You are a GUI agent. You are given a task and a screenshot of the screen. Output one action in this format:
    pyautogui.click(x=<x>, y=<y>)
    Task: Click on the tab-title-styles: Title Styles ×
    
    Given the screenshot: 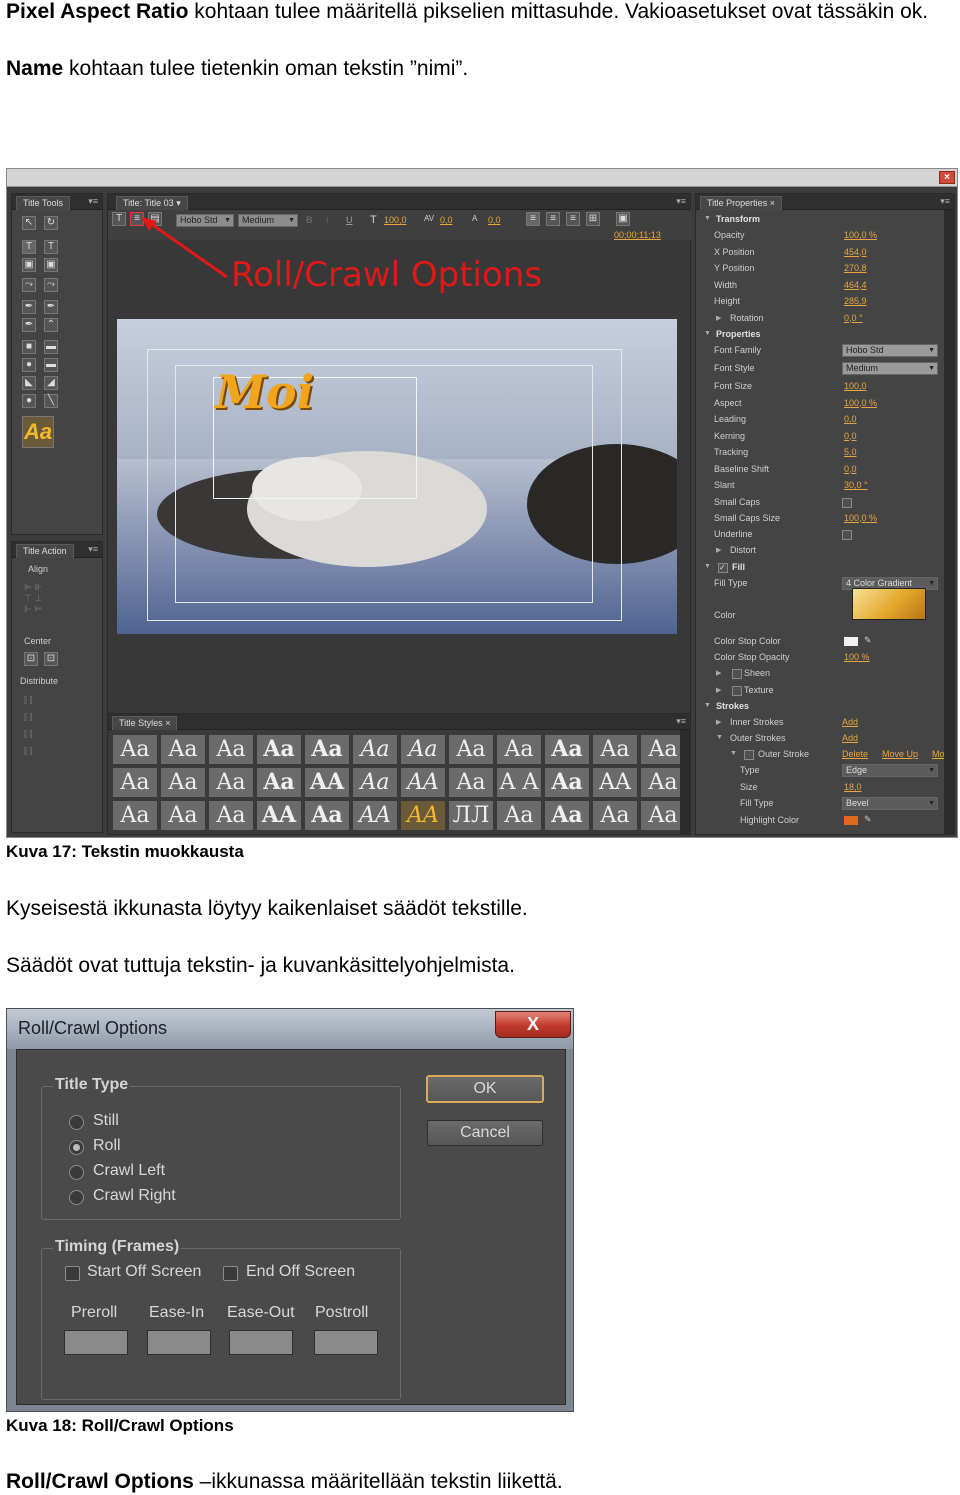 What is the action you would take?
    pyautogui.click(x=145, y=723)
    